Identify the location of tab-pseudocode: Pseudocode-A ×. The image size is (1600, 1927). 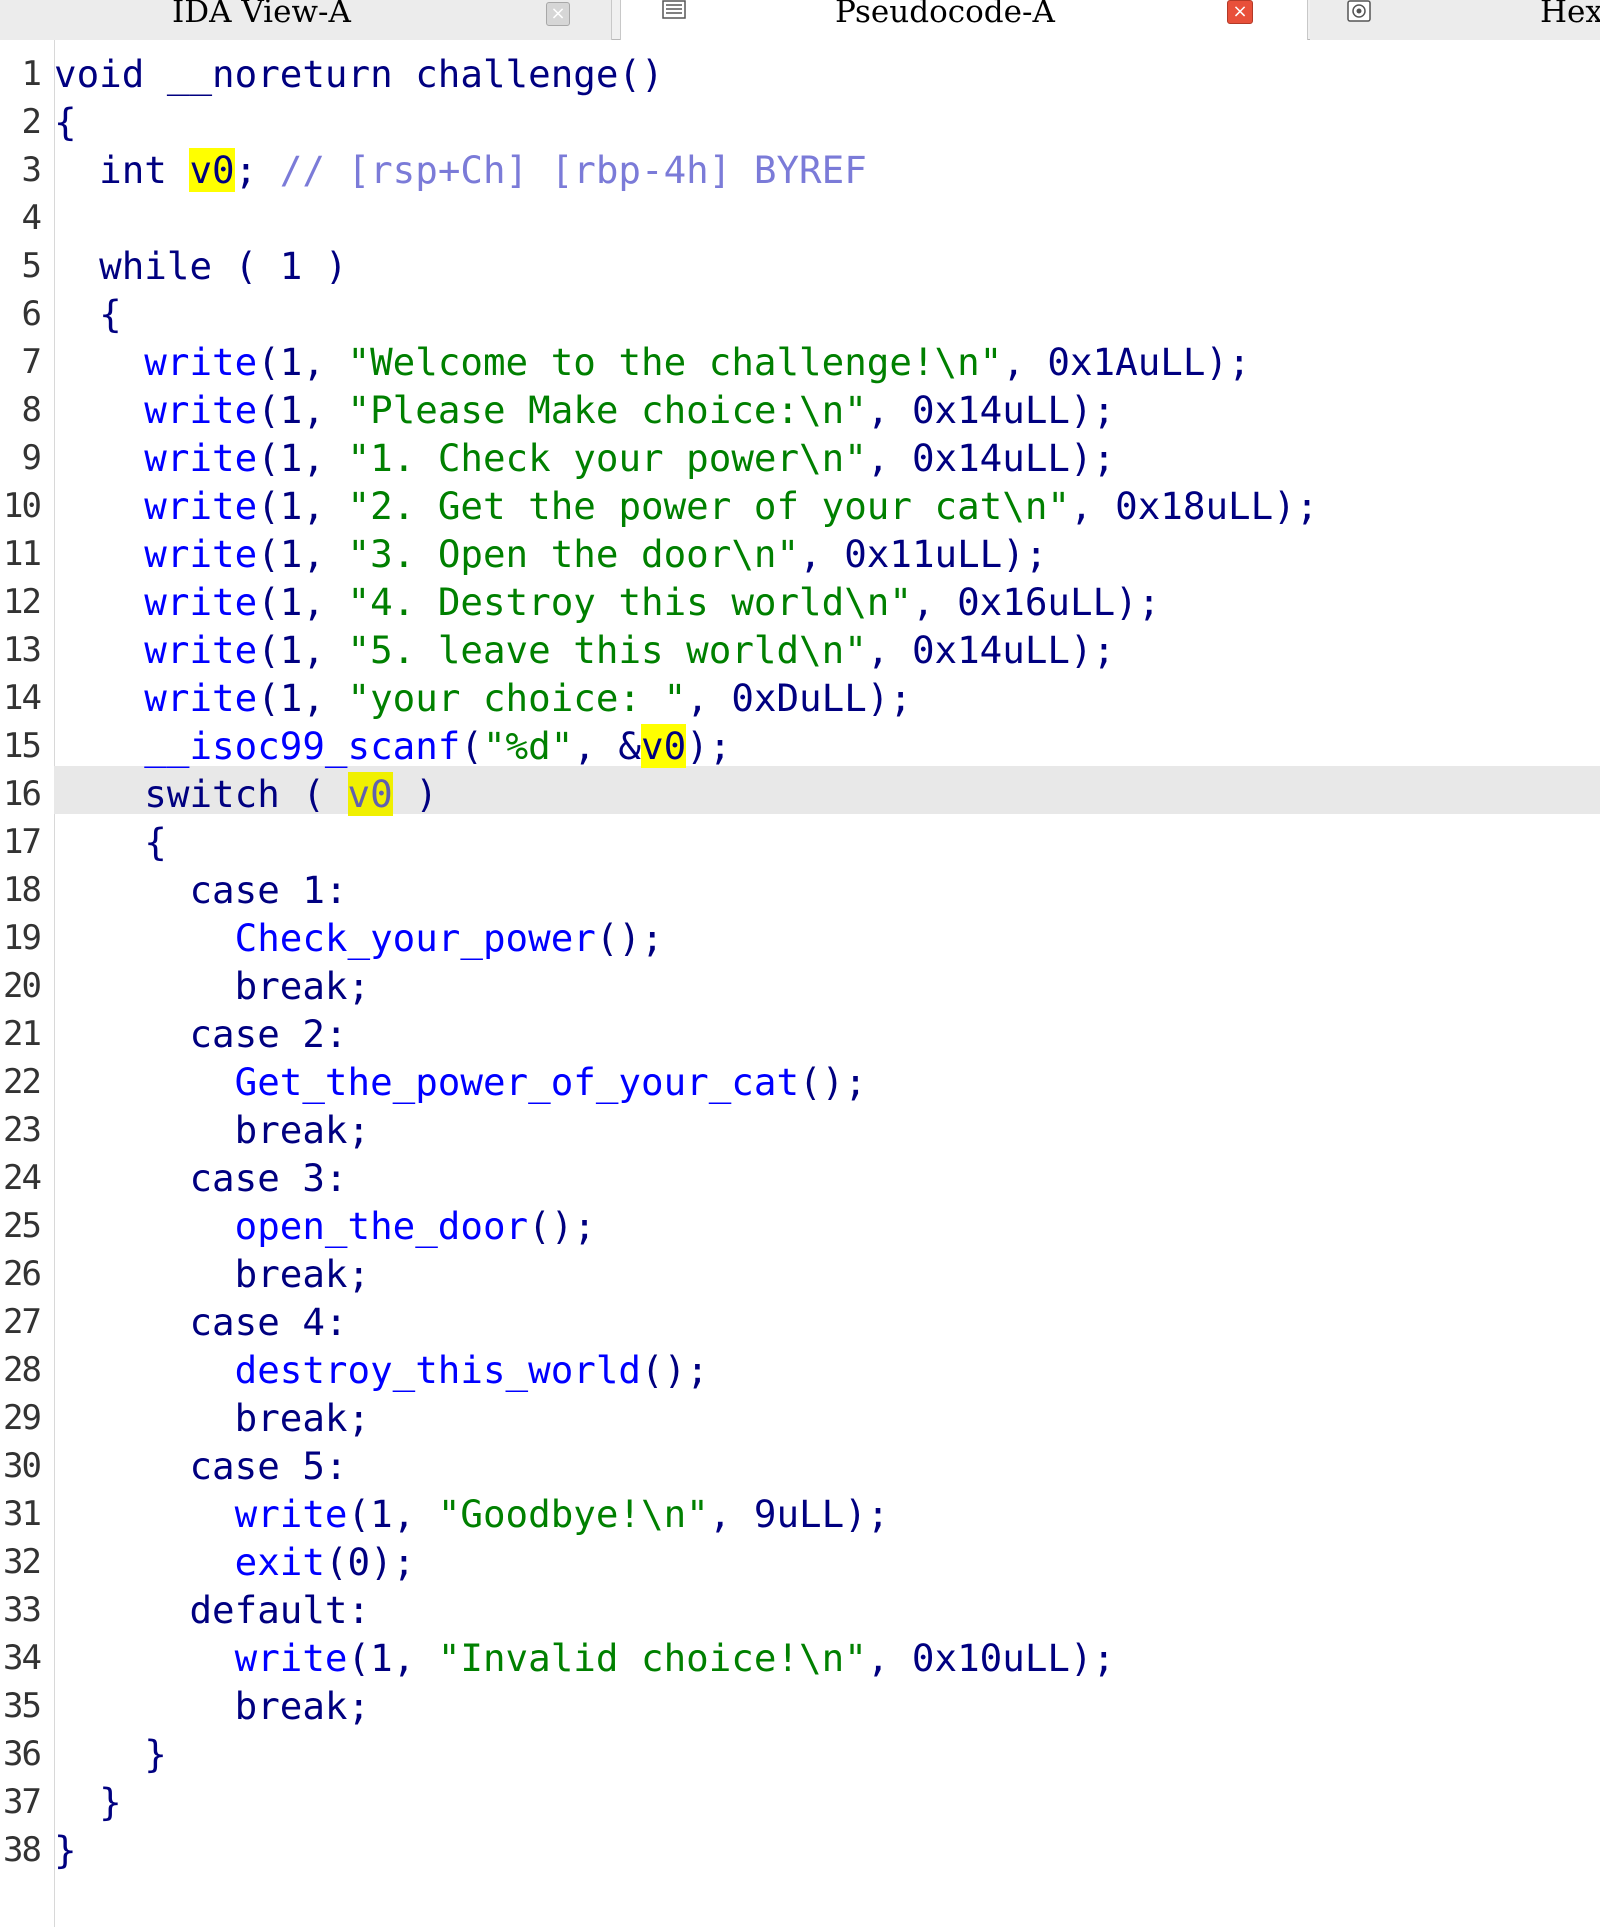
(964, 20).